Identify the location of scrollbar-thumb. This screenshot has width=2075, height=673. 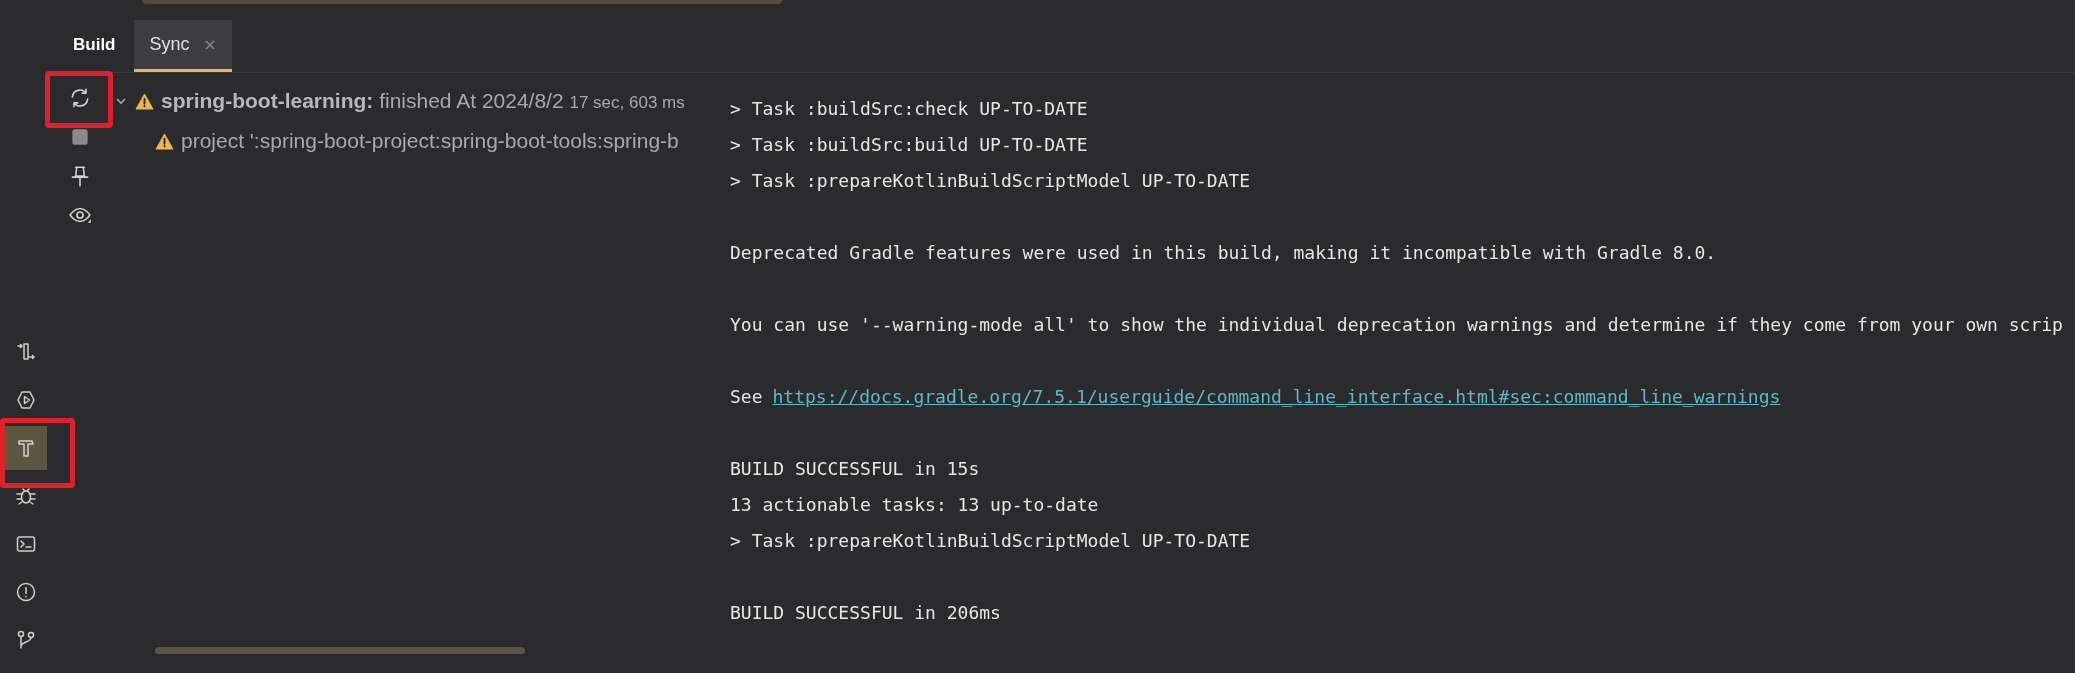
(462, 2).